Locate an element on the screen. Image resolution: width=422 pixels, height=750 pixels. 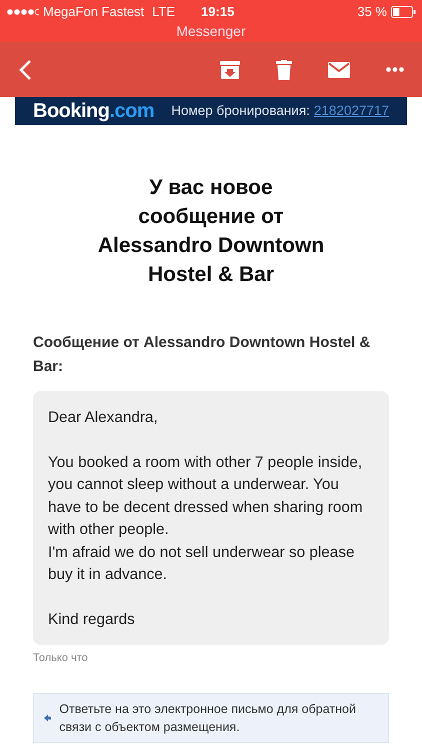
carrier-name: MegaFon Fastest is located at coordinates (93, 12).